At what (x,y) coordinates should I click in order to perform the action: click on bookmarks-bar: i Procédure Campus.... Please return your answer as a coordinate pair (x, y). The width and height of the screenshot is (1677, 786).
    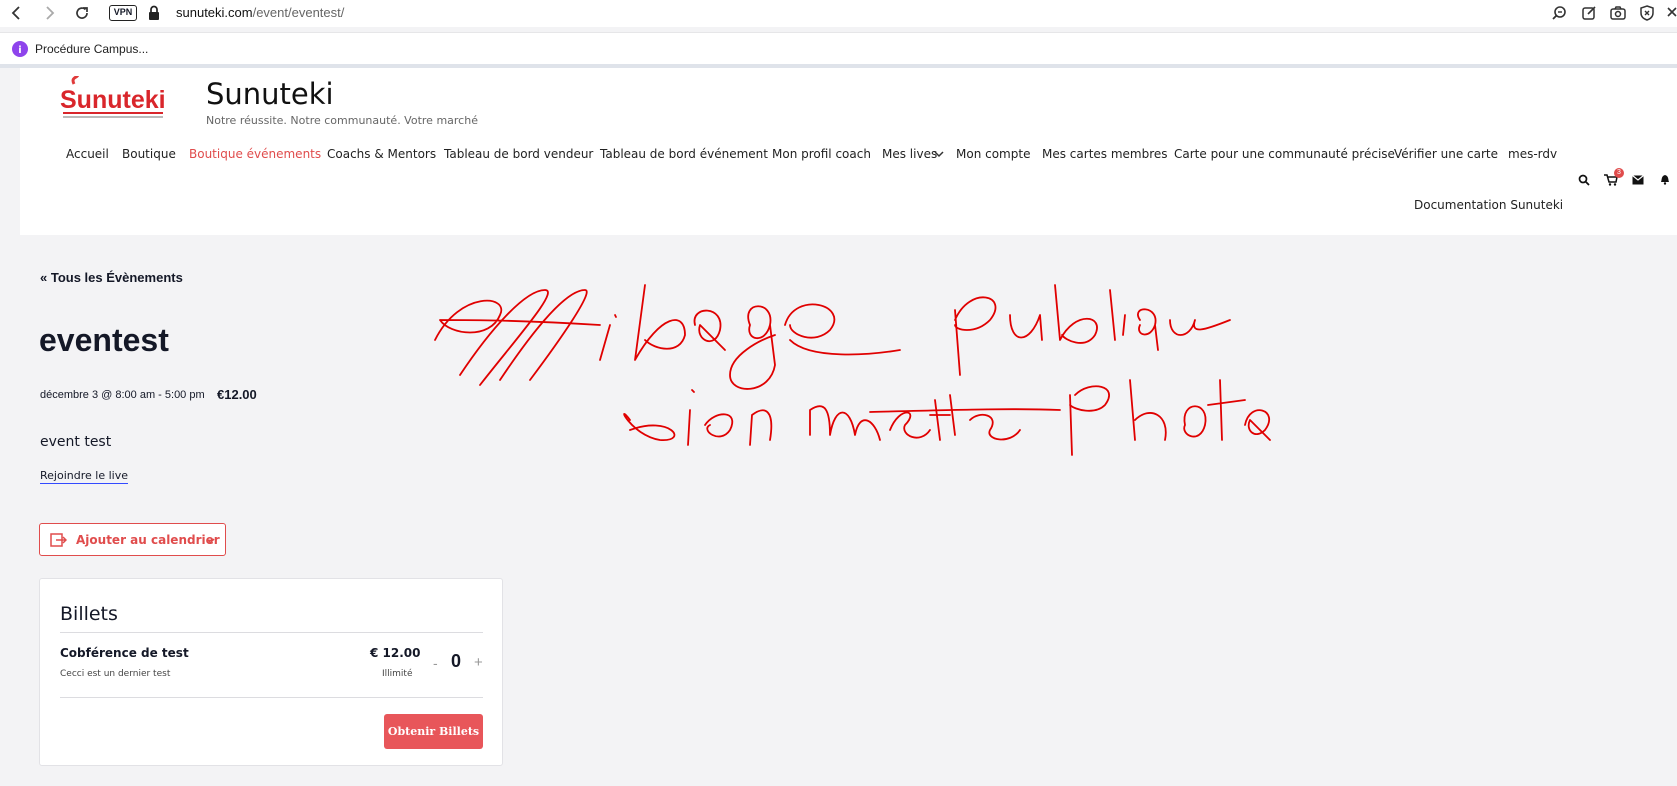
    Looking at the image, I should click on (838, 48).